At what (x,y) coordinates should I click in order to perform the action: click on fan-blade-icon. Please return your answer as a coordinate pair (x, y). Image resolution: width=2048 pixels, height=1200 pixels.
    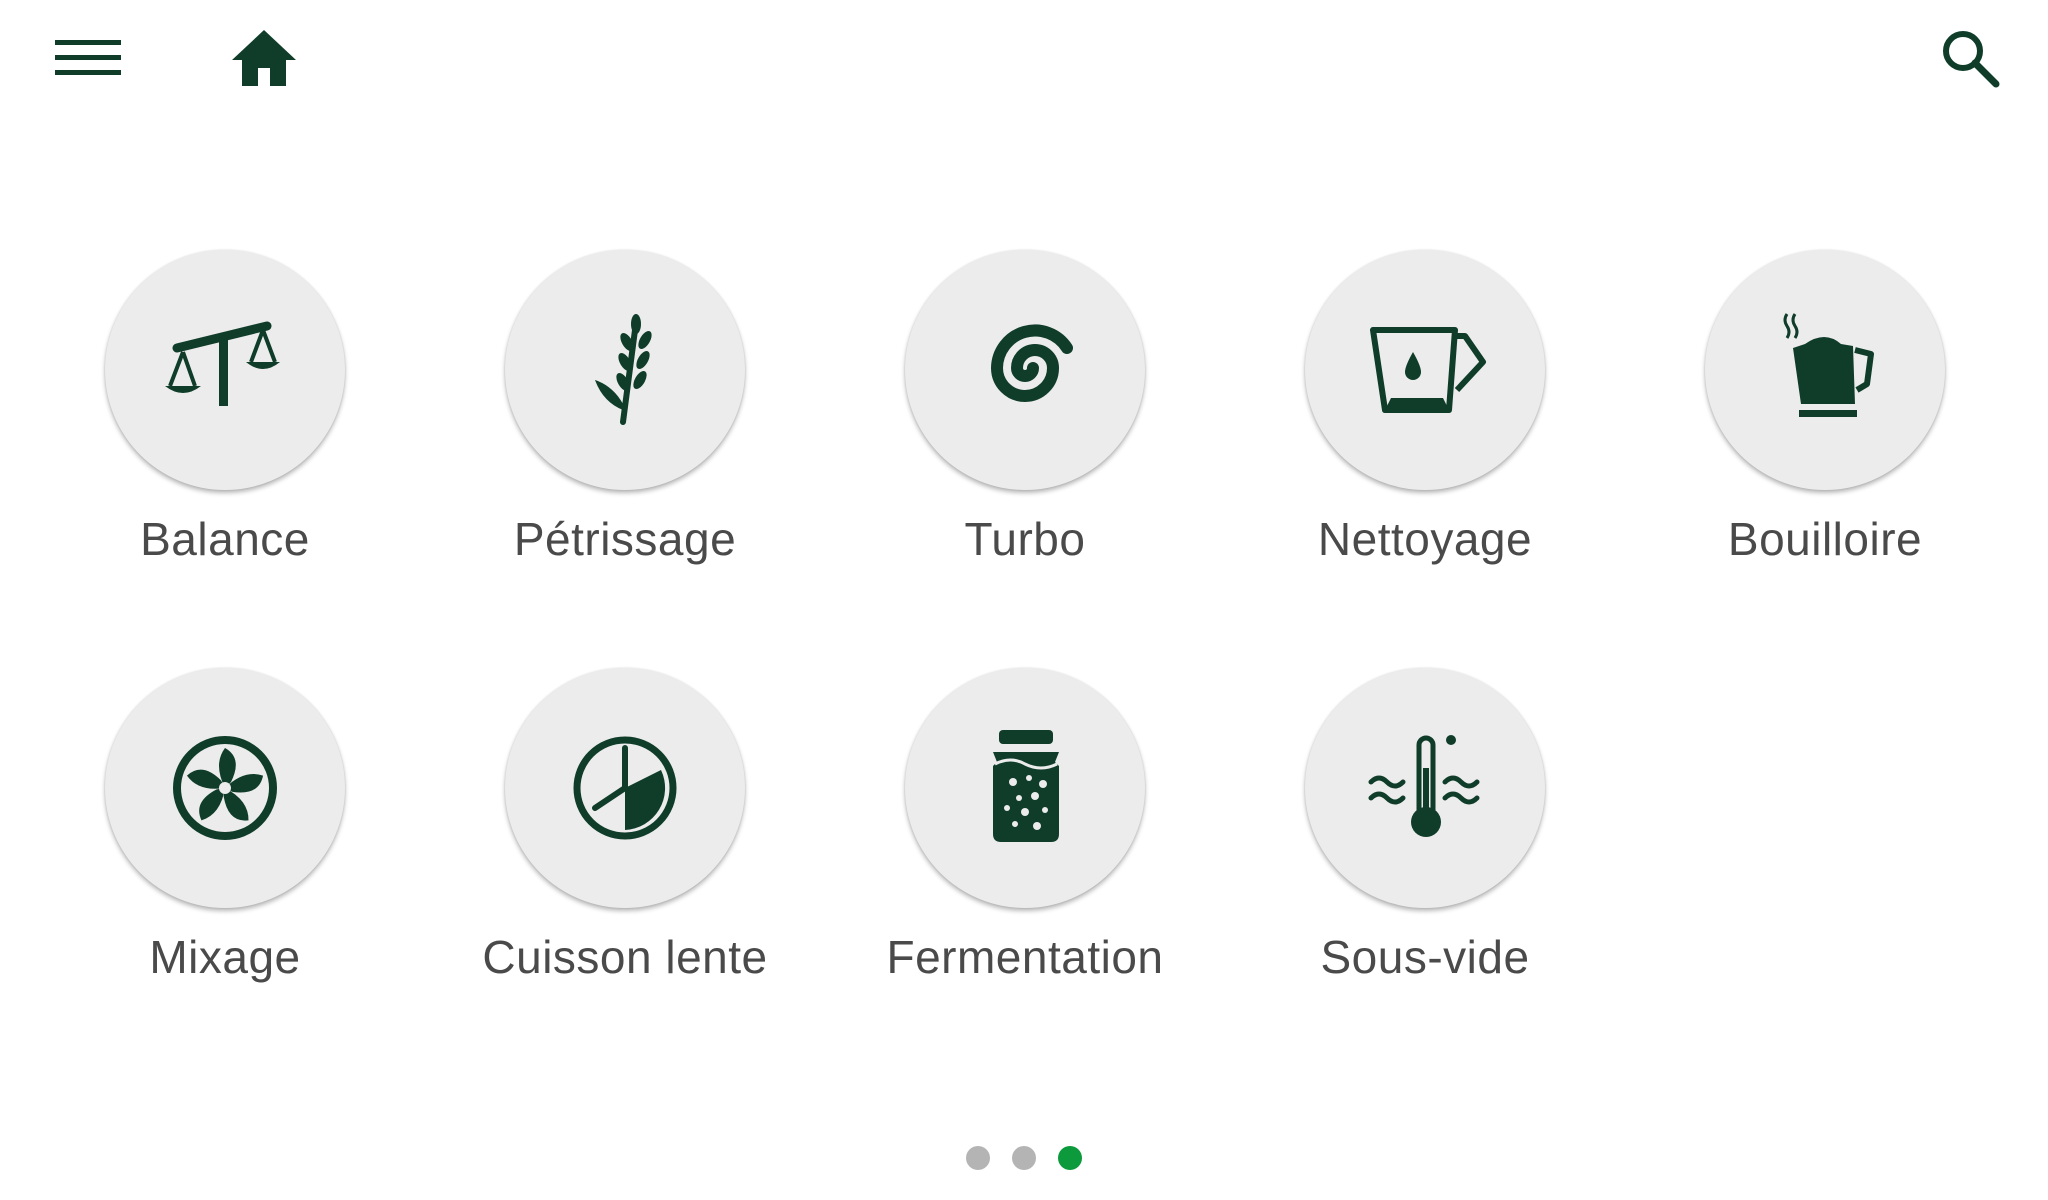
    Looking at the image, I should click on (225, 788).